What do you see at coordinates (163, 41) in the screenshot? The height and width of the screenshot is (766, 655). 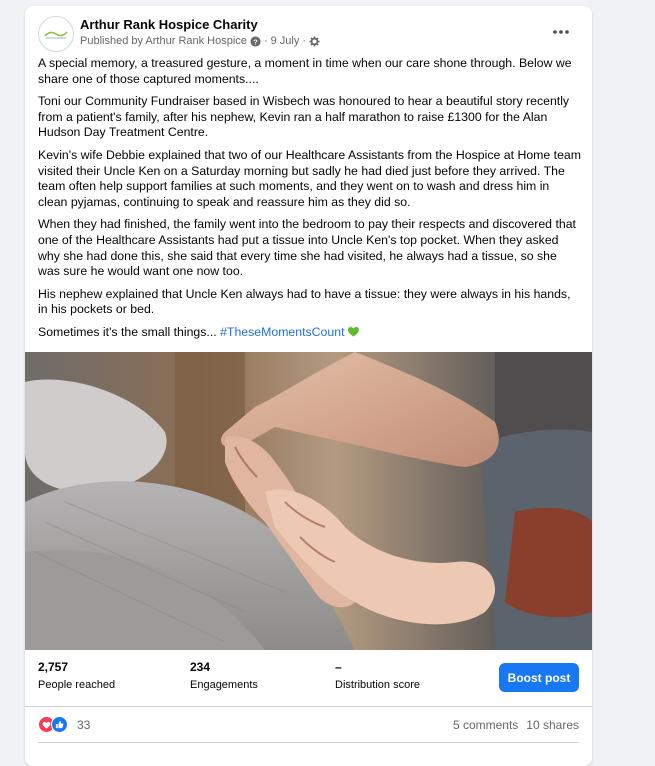 I see `published-by-text: Published by Arthur Rank Hospice` at bounding box center [163, 41].